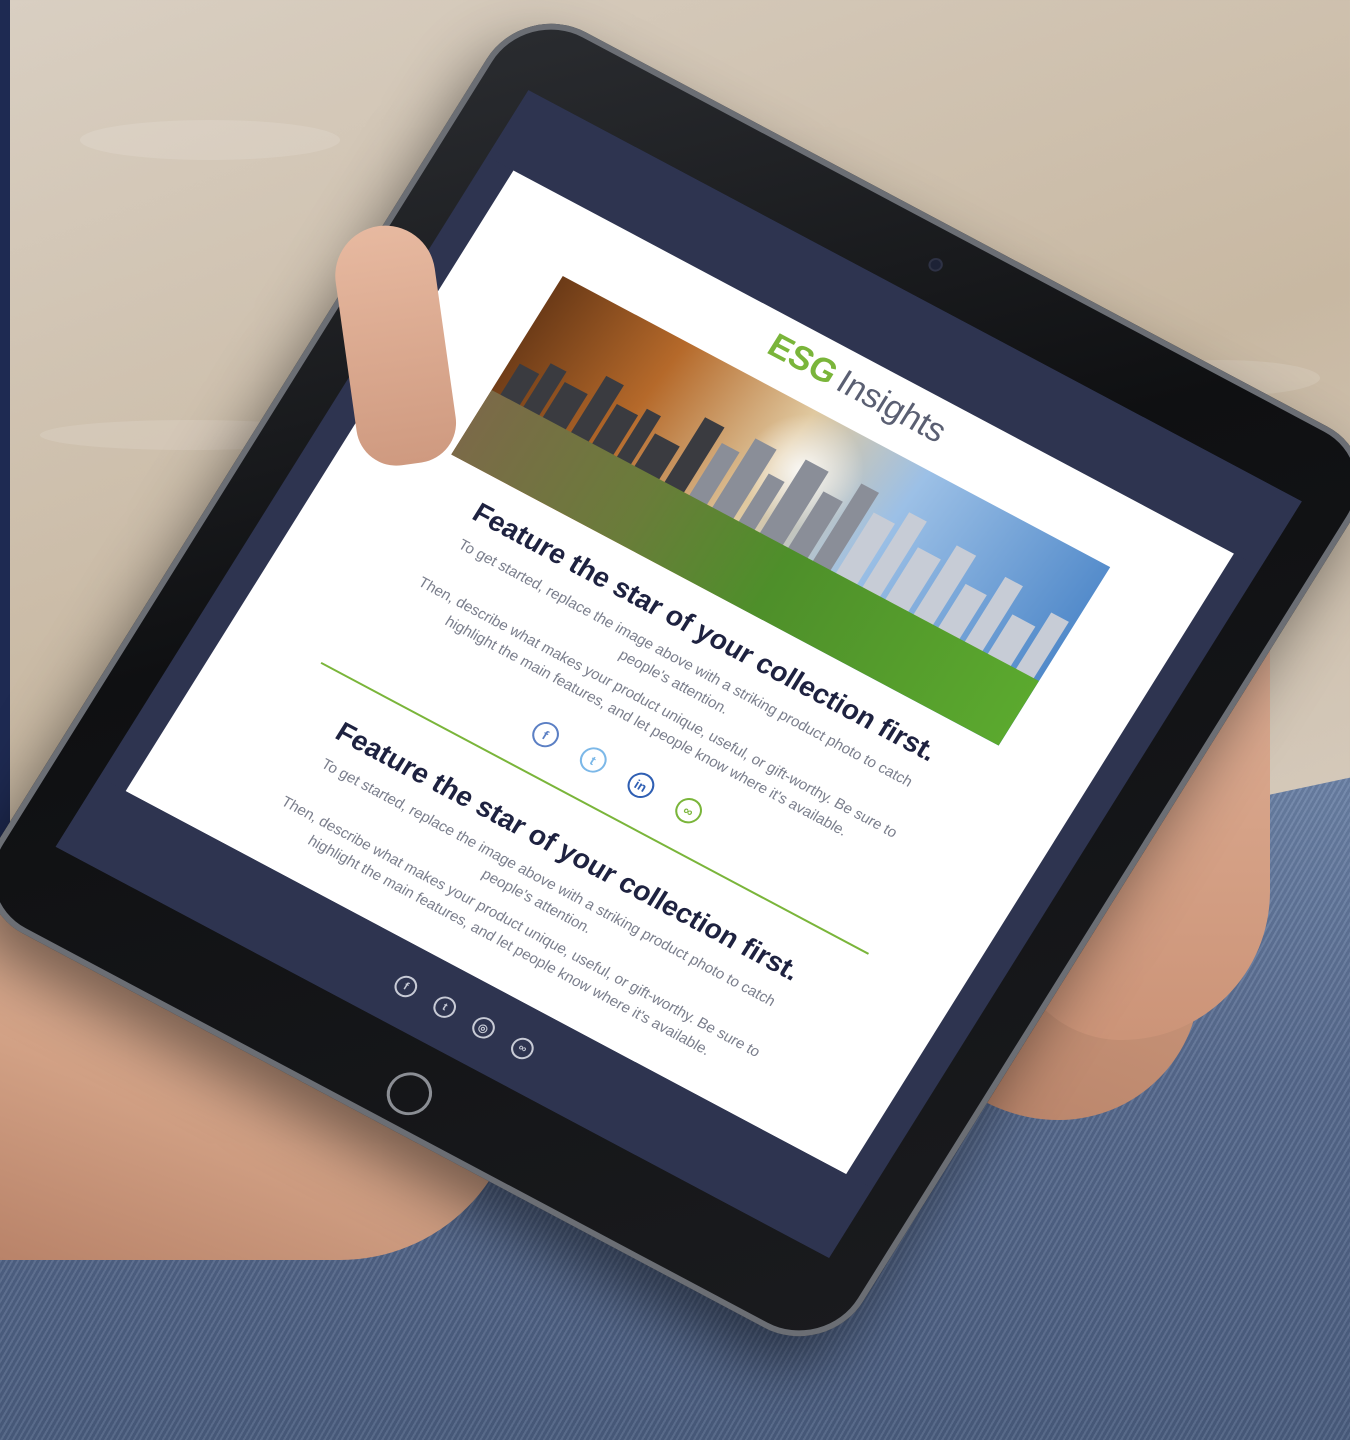 Image resolution: width=1350 pixels, height=1440 pixels. What do you see at coordinates (210, 140) in the screenshot?
I see `wood-streak` at bounding box center [210, 140].